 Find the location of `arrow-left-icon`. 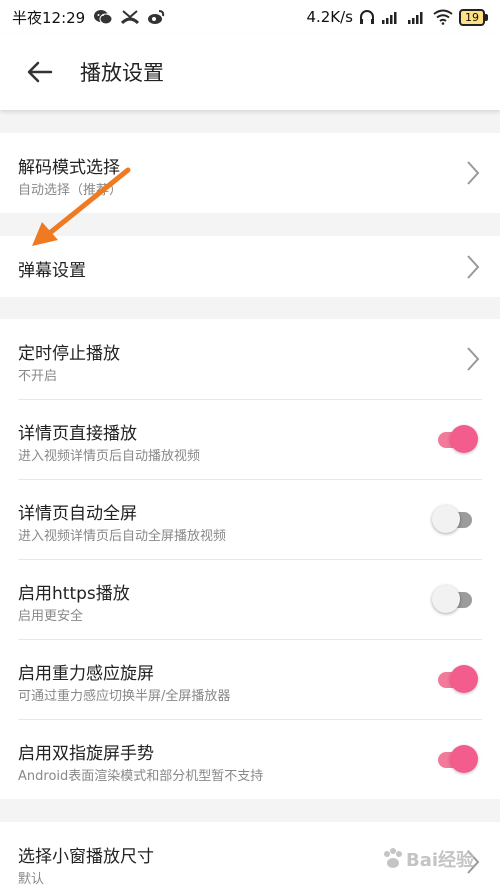

arrow-left-icon is located at coordinates (40, 72).